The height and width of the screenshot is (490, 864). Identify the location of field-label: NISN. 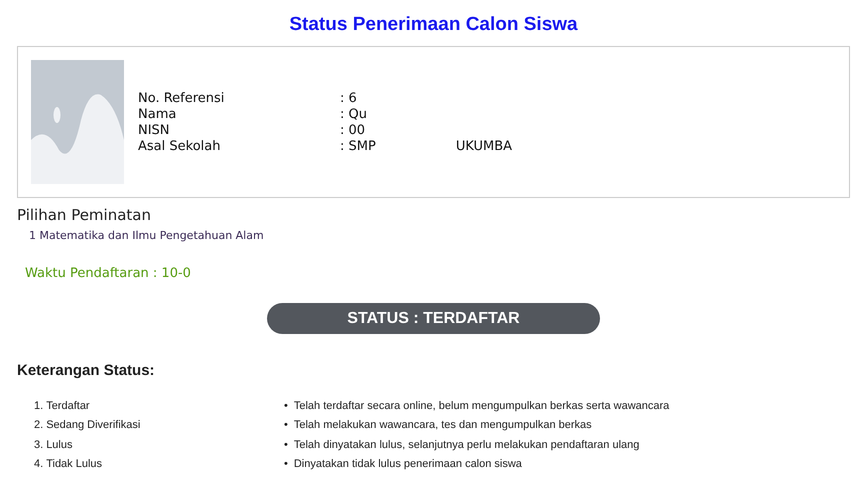
(154, 131).